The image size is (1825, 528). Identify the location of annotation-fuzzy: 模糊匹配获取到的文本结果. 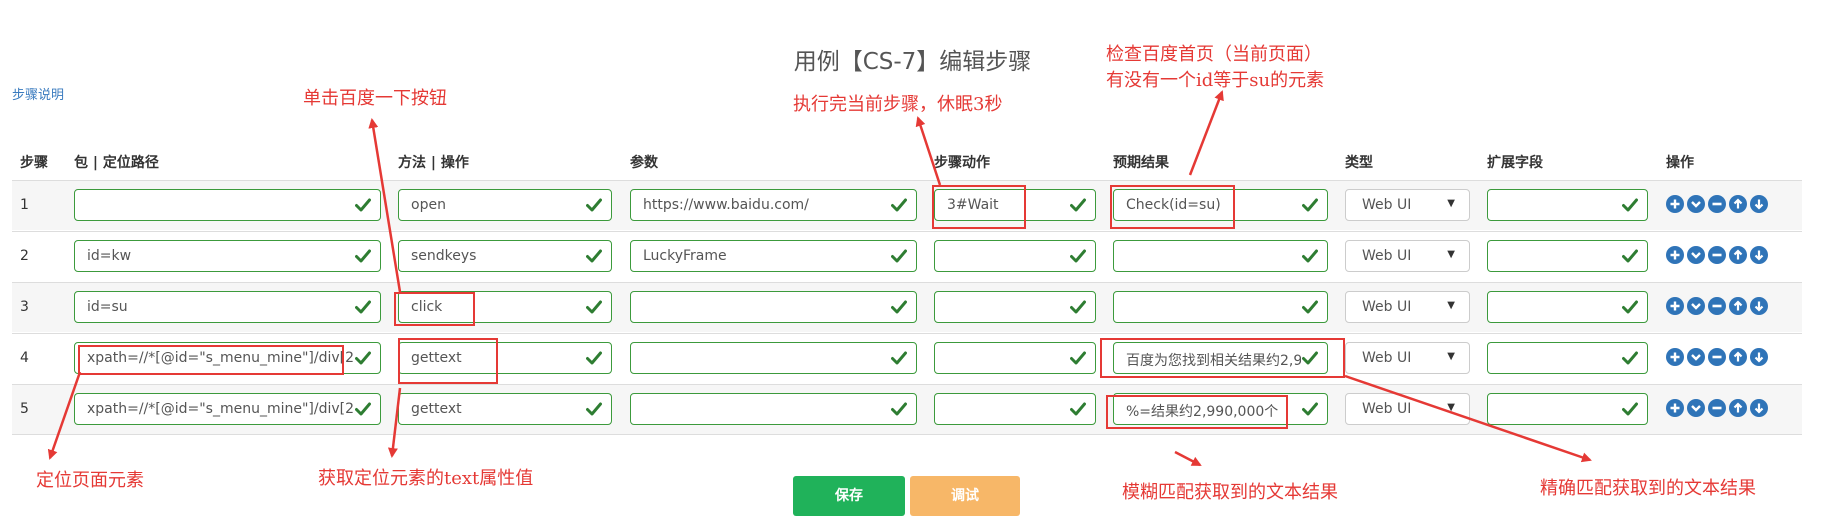
(1230, 492).